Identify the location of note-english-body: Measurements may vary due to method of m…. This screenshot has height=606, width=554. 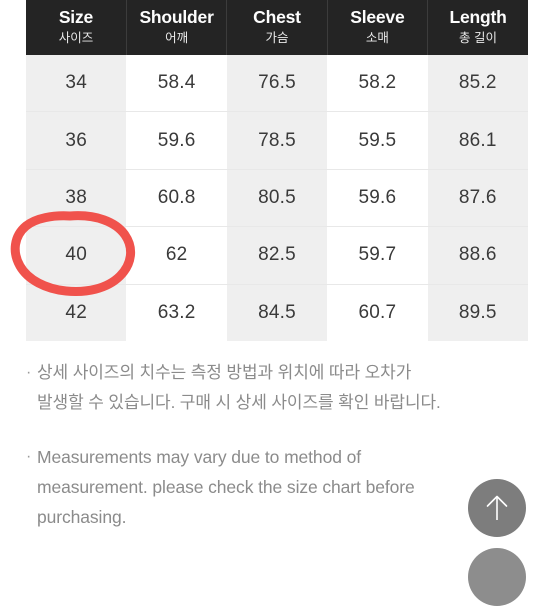
(284, 487).